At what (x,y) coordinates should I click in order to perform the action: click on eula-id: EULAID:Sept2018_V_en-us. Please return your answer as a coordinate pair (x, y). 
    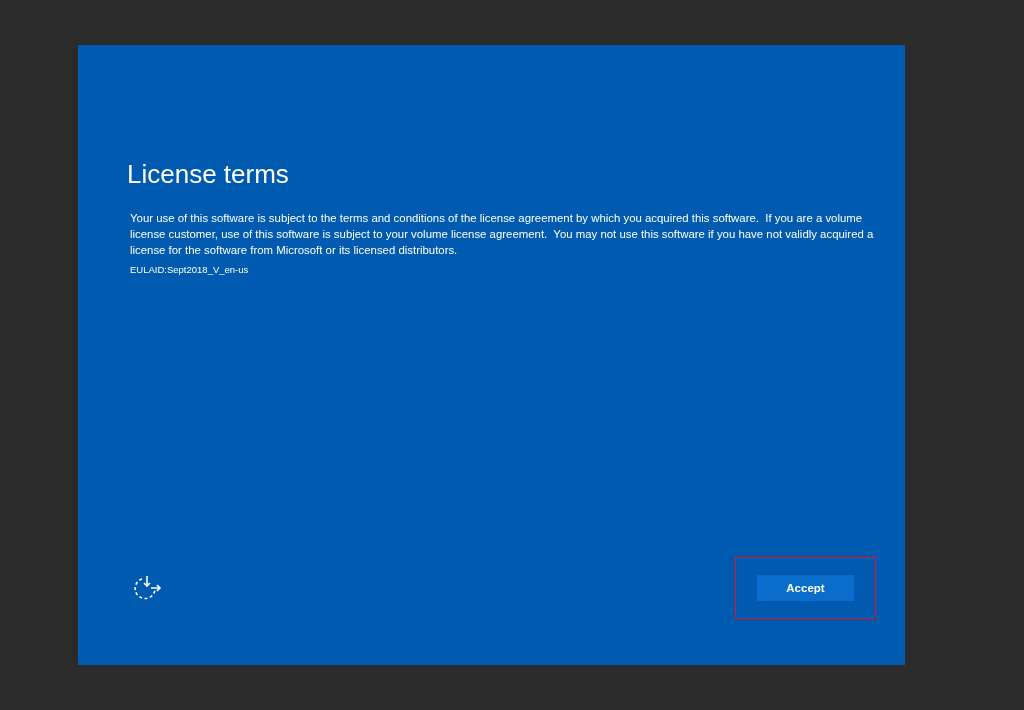
    Looking at the image, I should click on (190, 269).